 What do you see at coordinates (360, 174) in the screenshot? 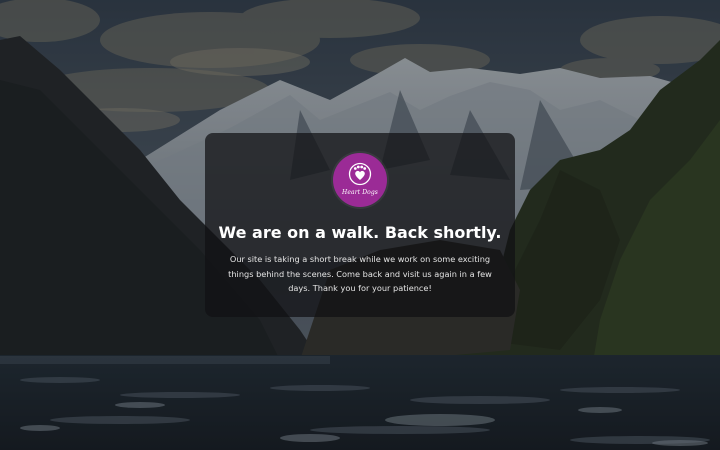
I see `paw-heart-icon` at bounding box center [360, 174].